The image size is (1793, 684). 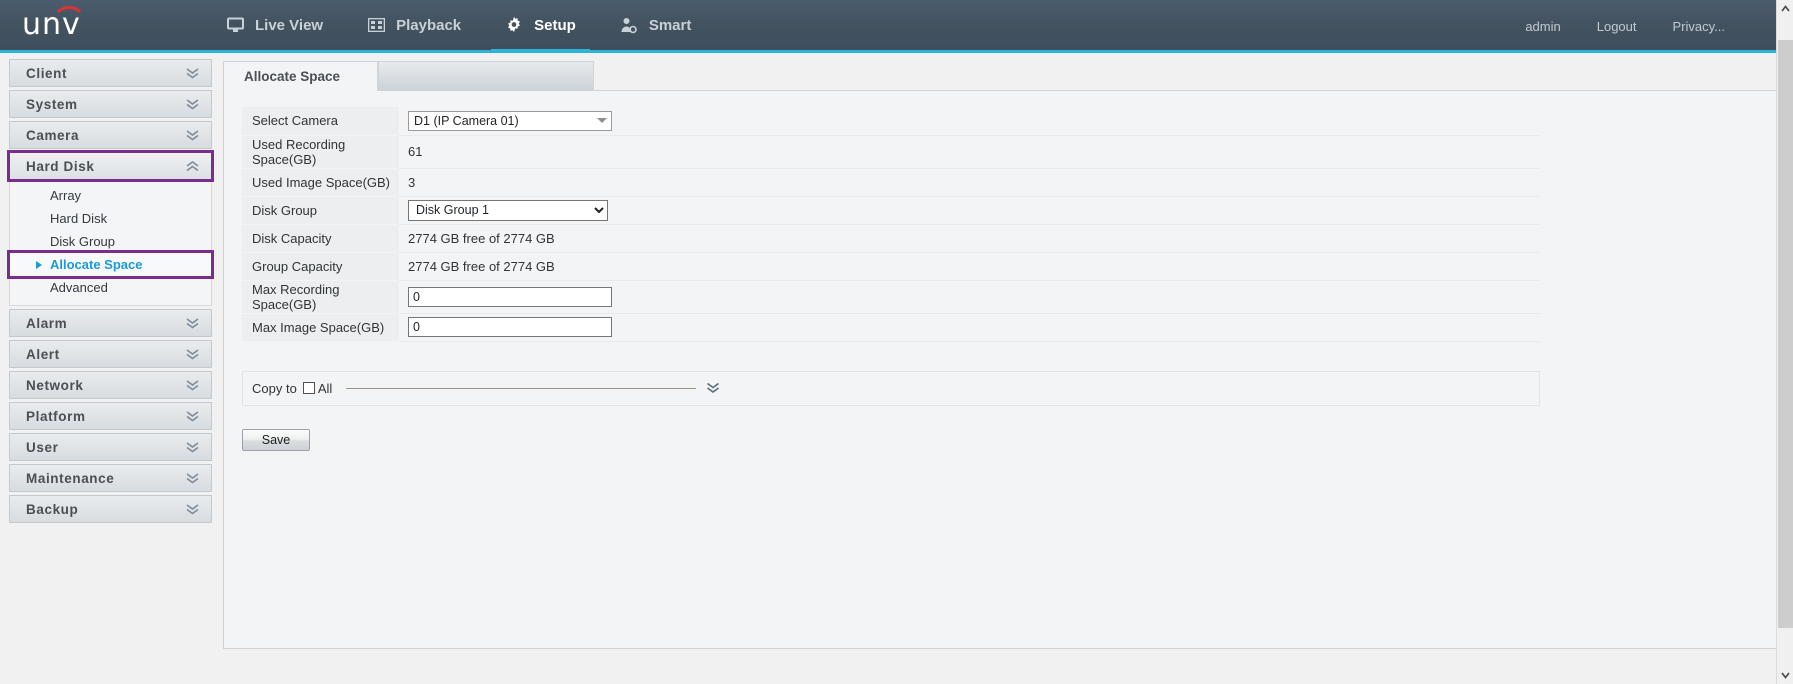 What do you see at coordinates (292, 76) in the screenshot?
I see `tab-allocate-space-label: Allocate Space` at bounding box center [292, 76].